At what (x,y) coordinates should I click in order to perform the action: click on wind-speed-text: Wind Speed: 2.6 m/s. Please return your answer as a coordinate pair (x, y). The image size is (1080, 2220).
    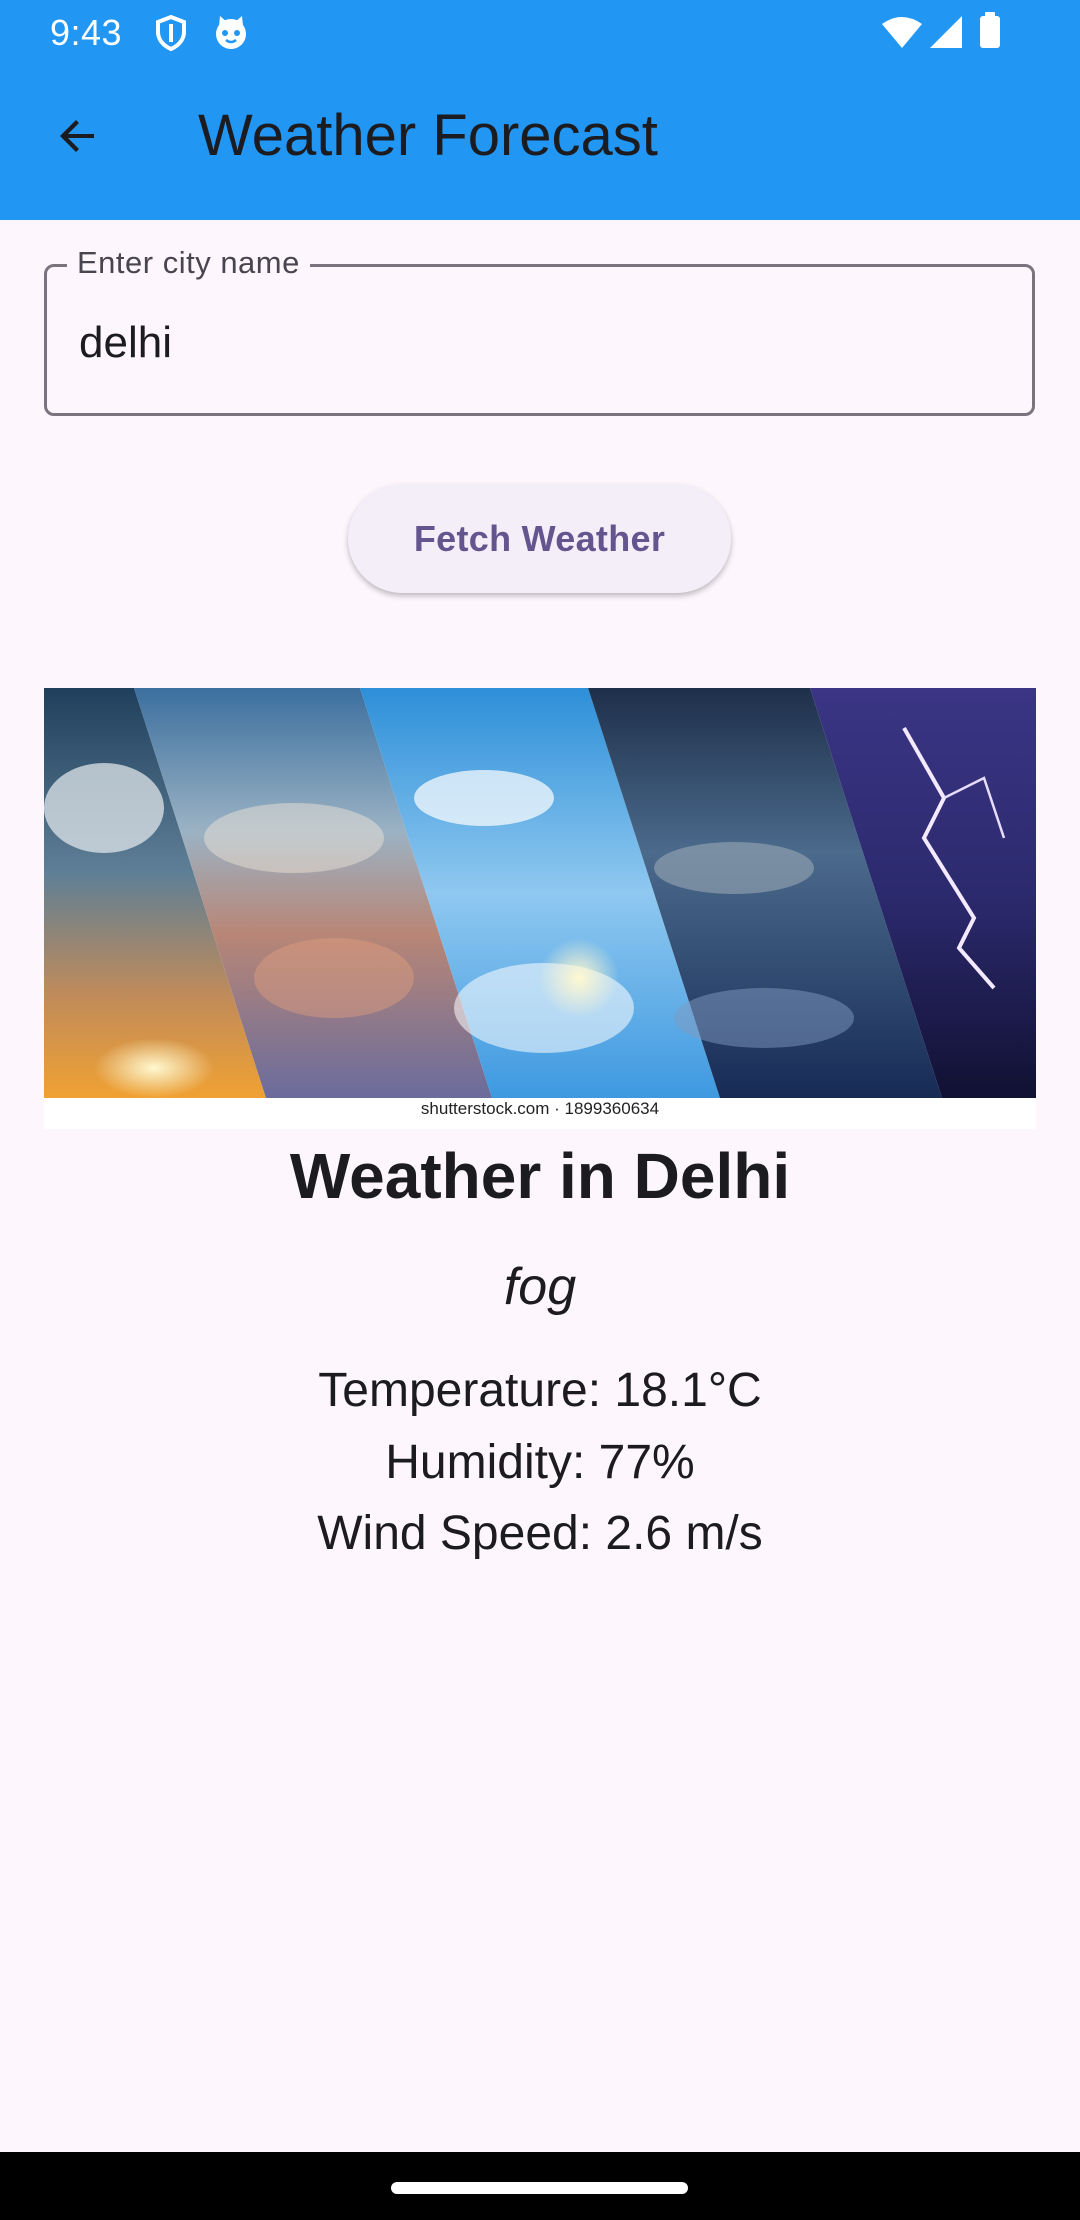
    Looking at the image, I should click on (540, 1533).